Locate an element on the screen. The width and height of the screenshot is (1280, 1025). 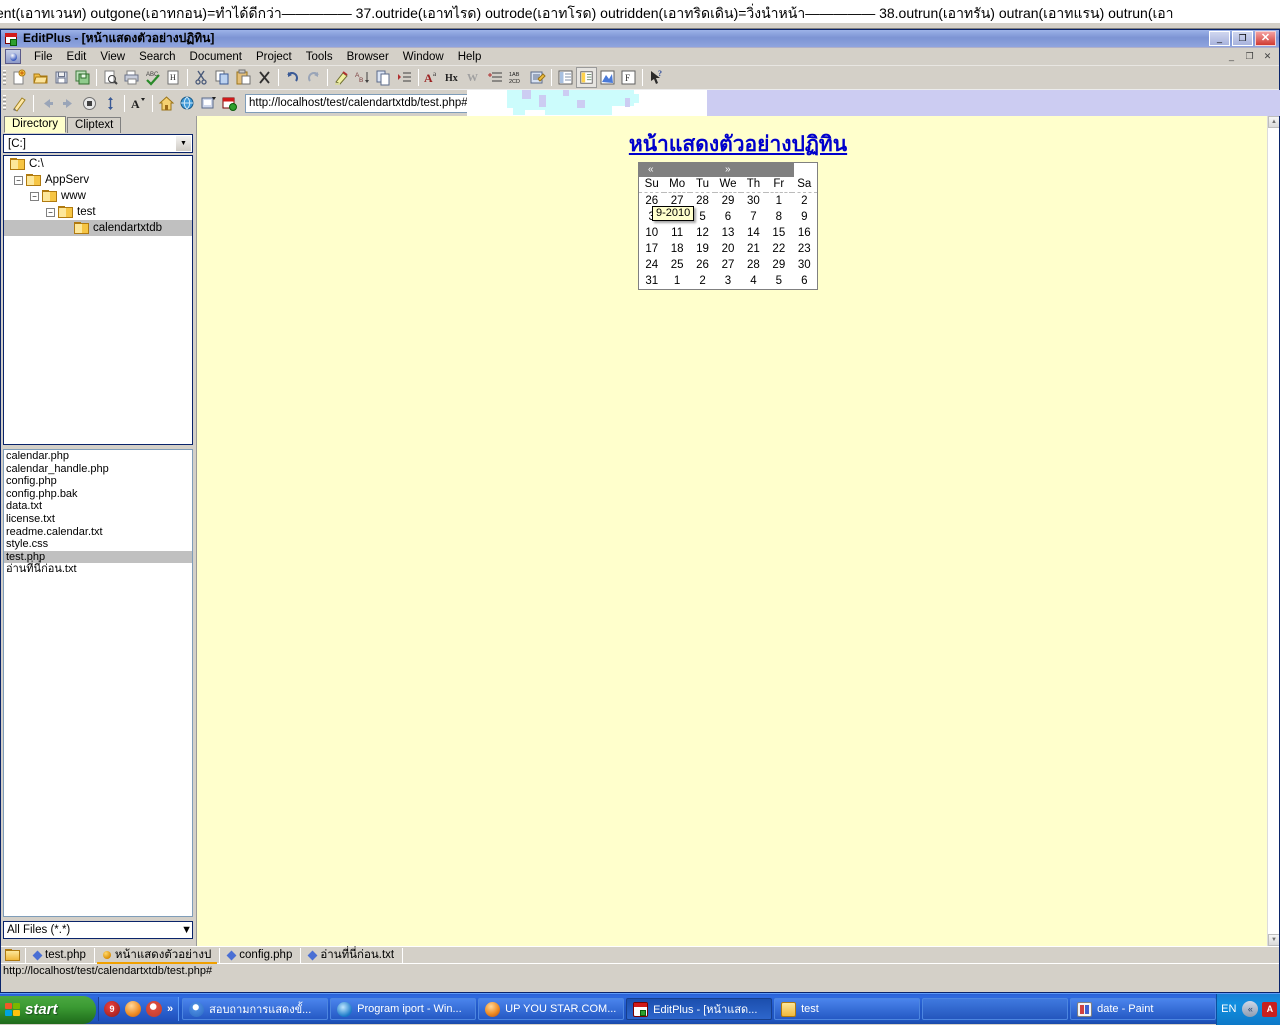
mdi-restore-button: ❐ is located at coordinates (1249, 56).